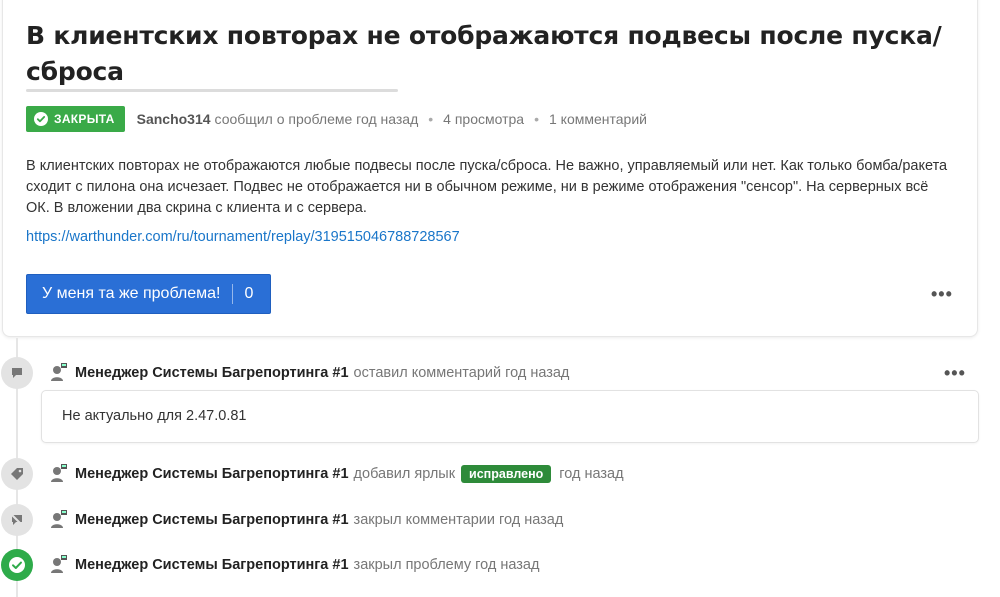 The width and height of the screenshot is (1000, 597). What do you see at coordinates (446, 565) in the screenshot?
I see `event-action: закрыл проблему год назад` at bounding box center [446, 565].